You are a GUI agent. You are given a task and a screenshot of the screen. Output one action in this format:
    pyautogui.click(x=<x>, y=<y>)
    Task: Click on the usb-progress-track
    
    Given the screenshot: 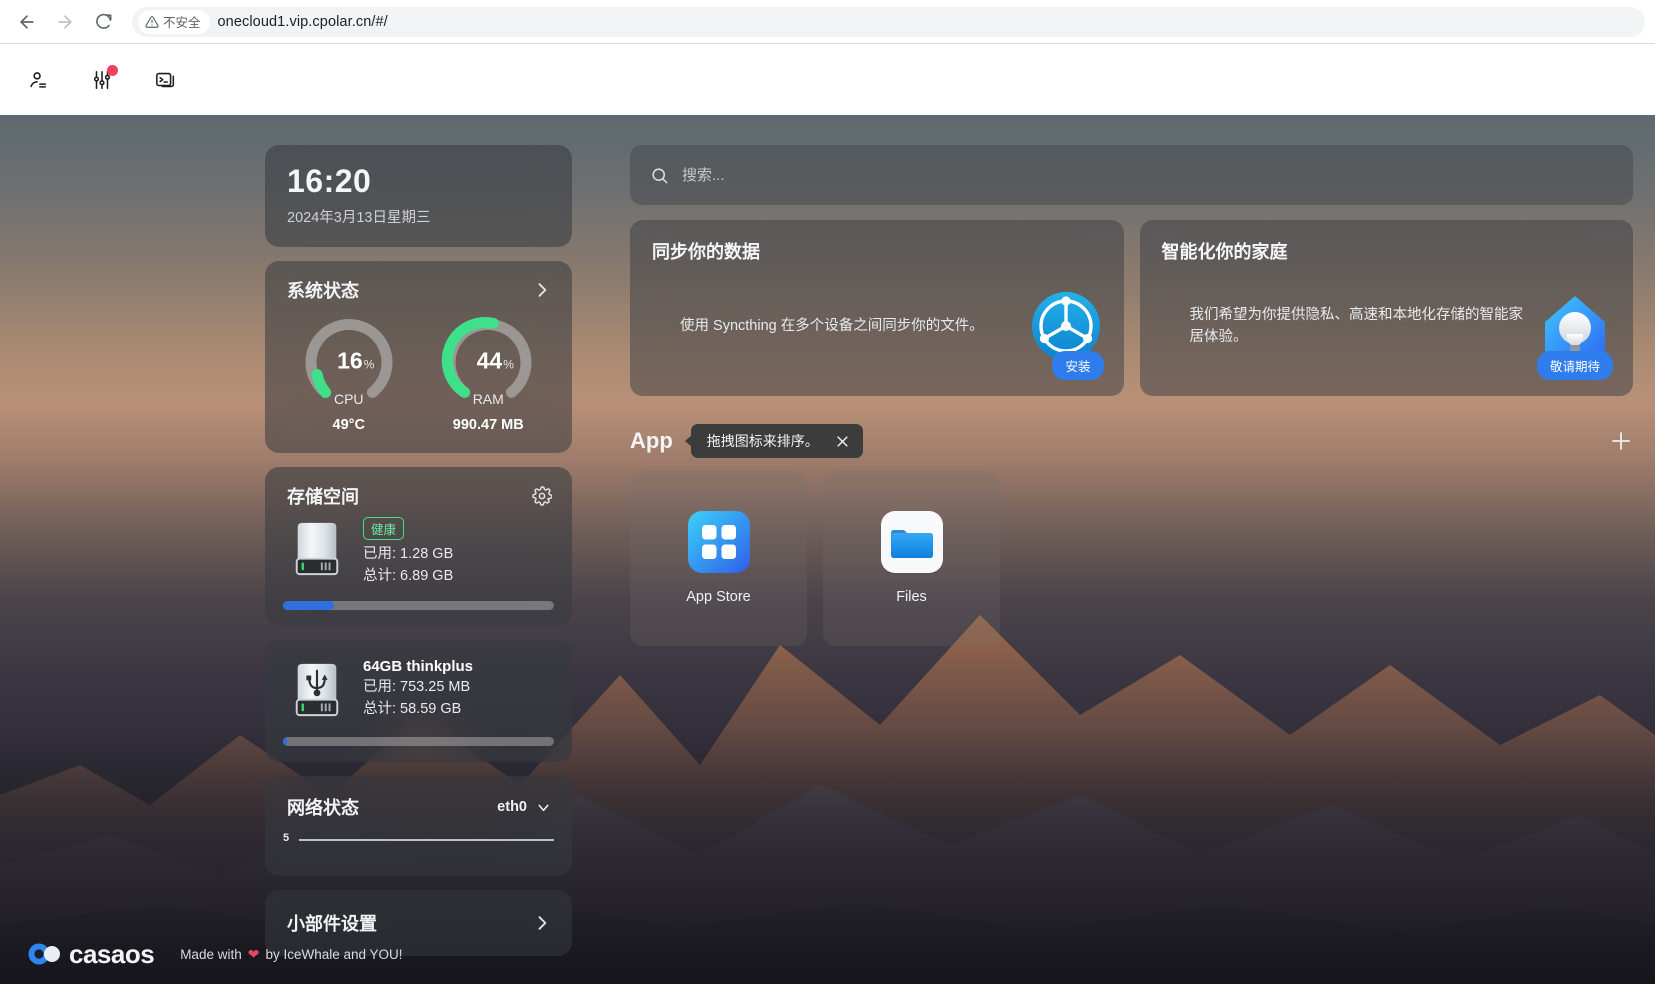 What is the action you would take?
    pyautogui.click(x=418, y=742)
    